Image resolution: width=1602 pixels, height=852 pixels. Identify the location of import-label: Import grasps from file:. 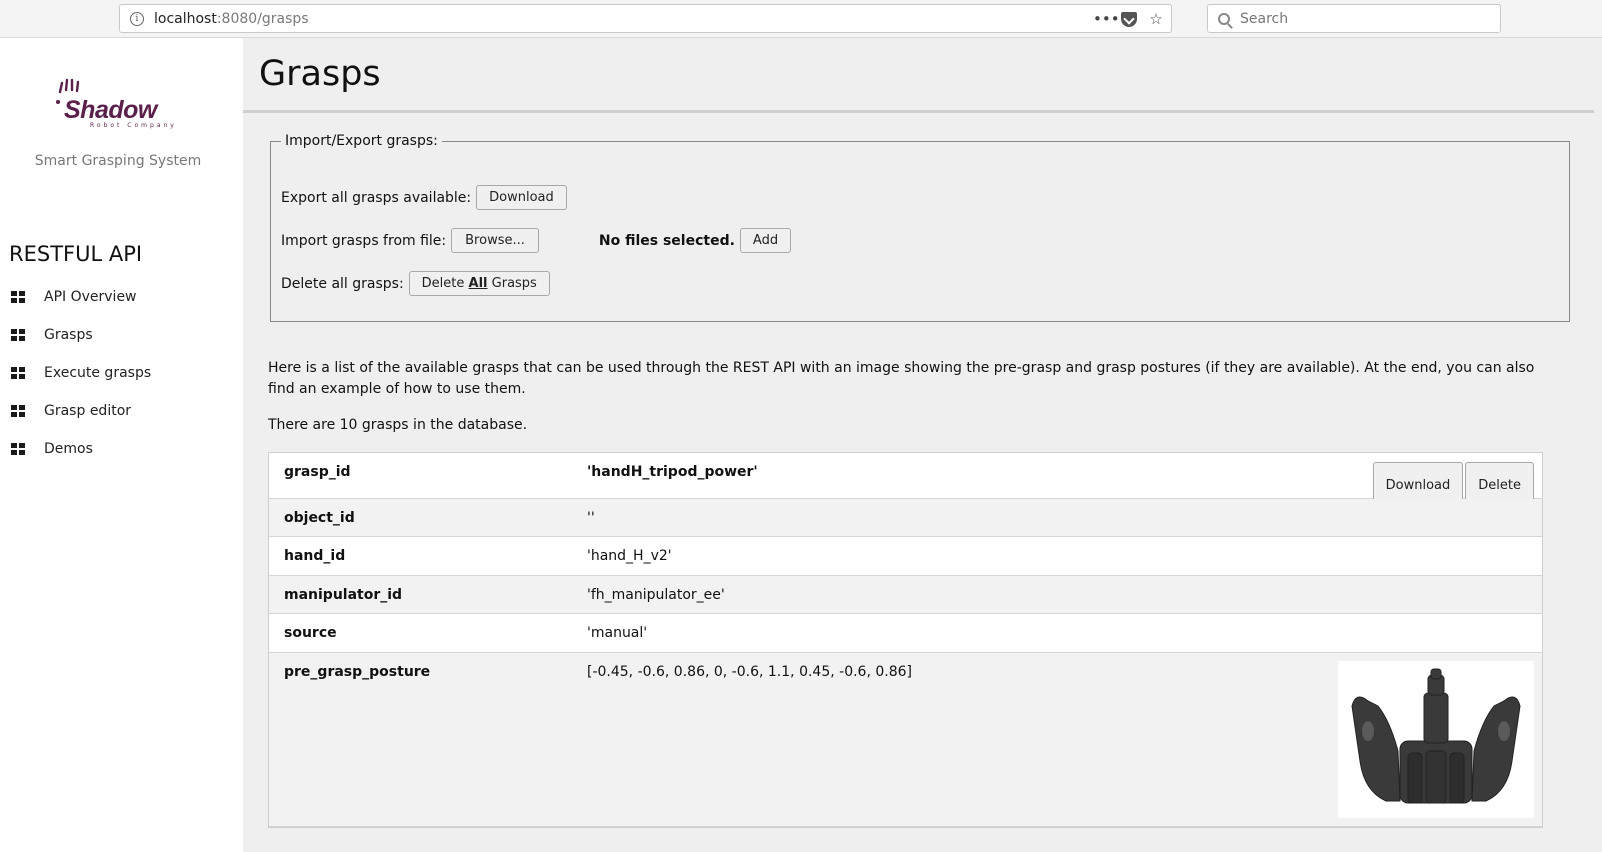
(364, 240).